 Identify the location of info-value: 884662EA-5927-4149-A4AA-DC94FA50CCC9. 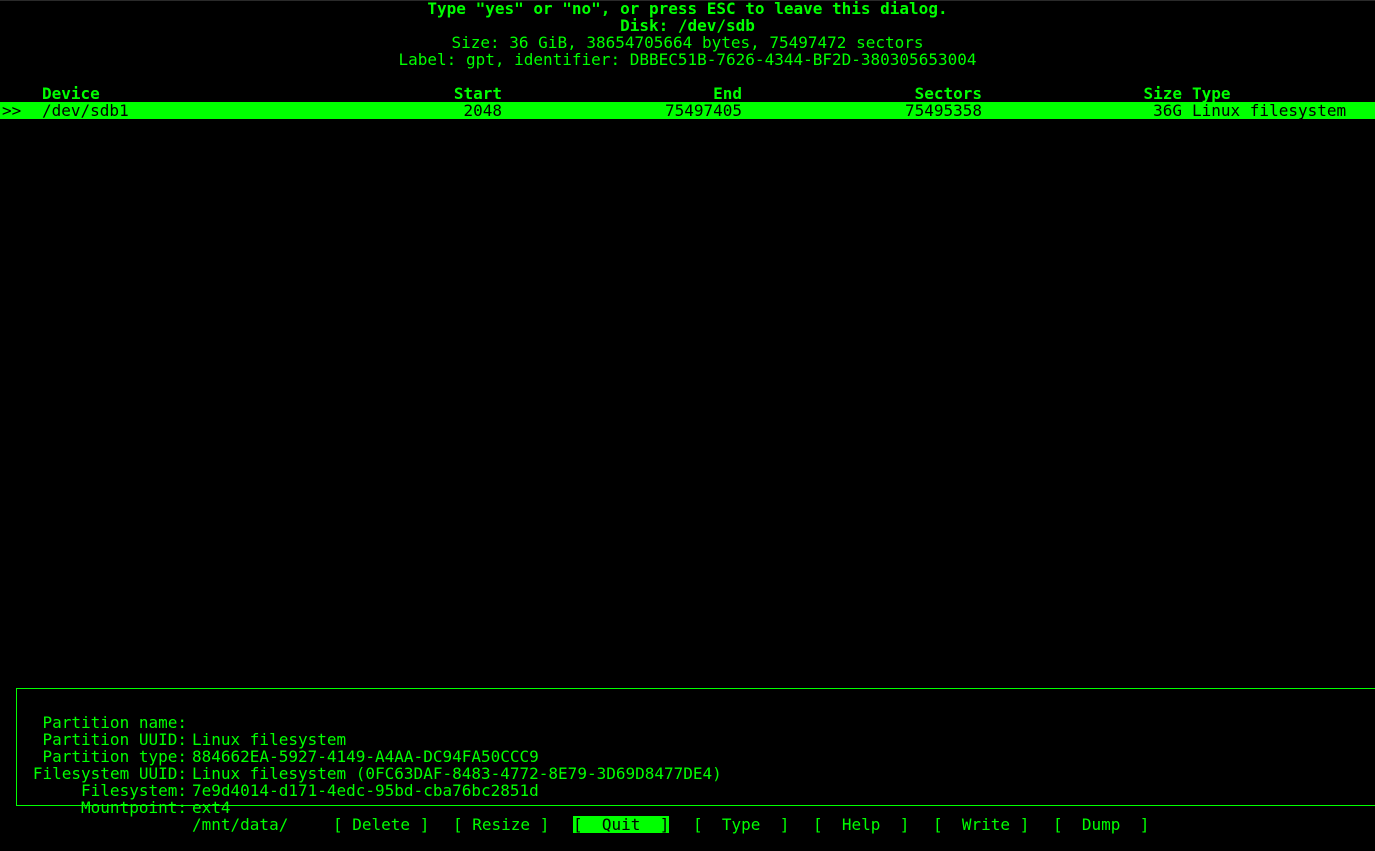
(365, 756).